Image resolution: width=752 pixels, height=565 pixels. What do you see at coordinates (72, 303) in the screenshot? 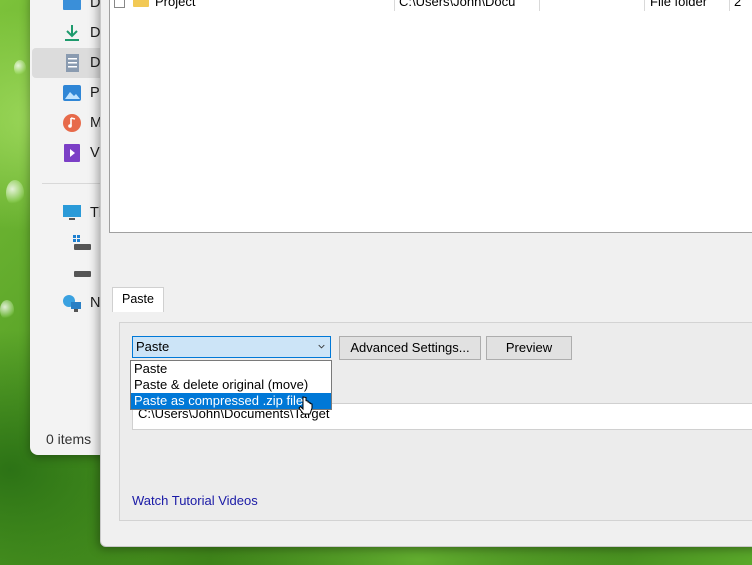
I see `network-icon` at bounding box center [72, 303].